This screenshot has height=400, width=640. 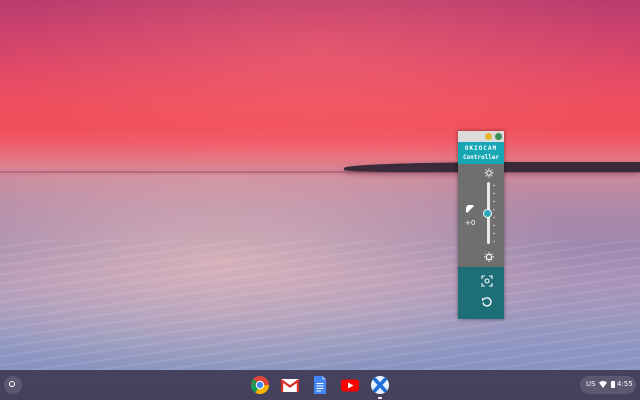 What do you see at coordinates (487, 281) in the screenshot?
I see `focus-capture-icon` at bounding box center [487, 281].